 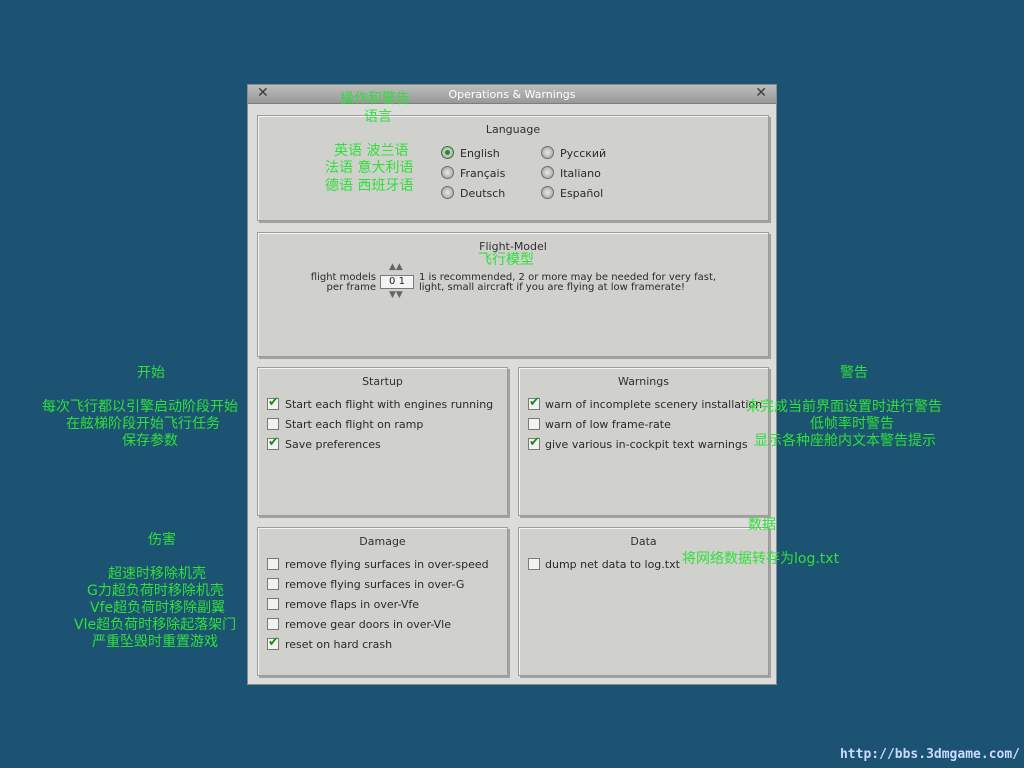 What do you see at coordinates (534, 402) in the screenshot?
I see `checkbox-warn-scenery` at bounding box center [534, 402].